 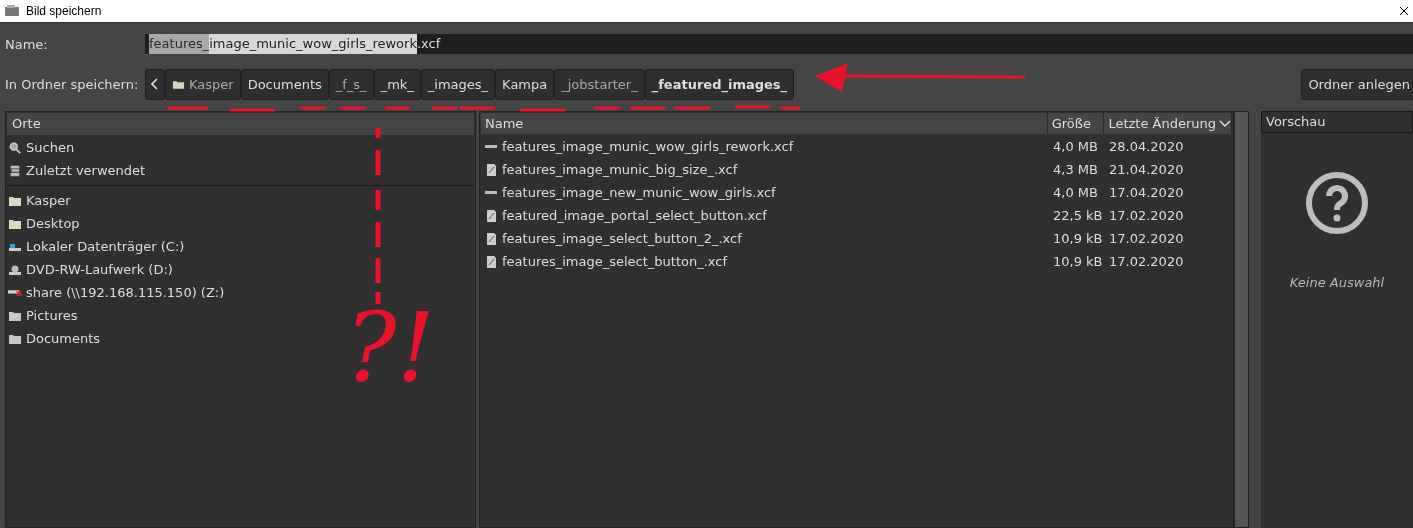 What do you see at coordinates (27, 44) in the screenshot?
I see `name-label: Name:` at bounding box center [27, 44].